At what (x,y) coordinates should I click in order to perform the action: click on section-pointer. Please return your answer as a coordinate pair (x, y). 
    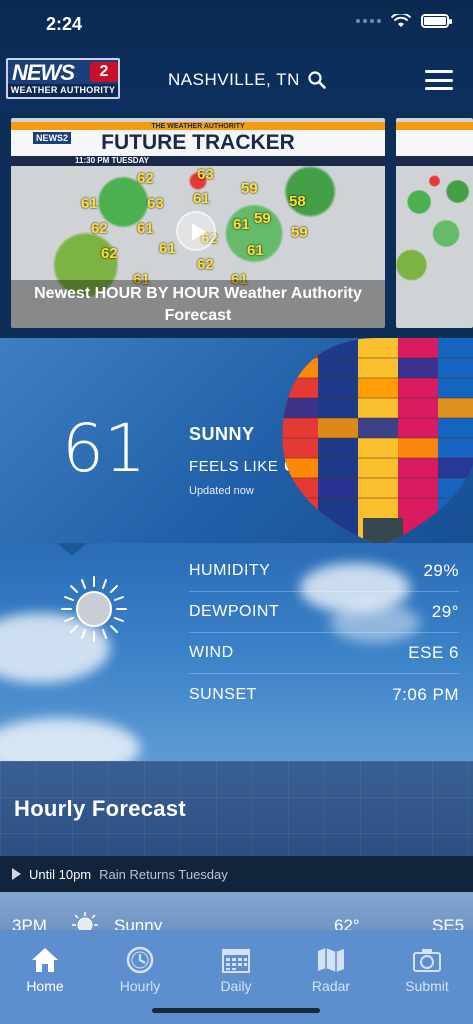
    Looking at the image, I should click on (72, 549).